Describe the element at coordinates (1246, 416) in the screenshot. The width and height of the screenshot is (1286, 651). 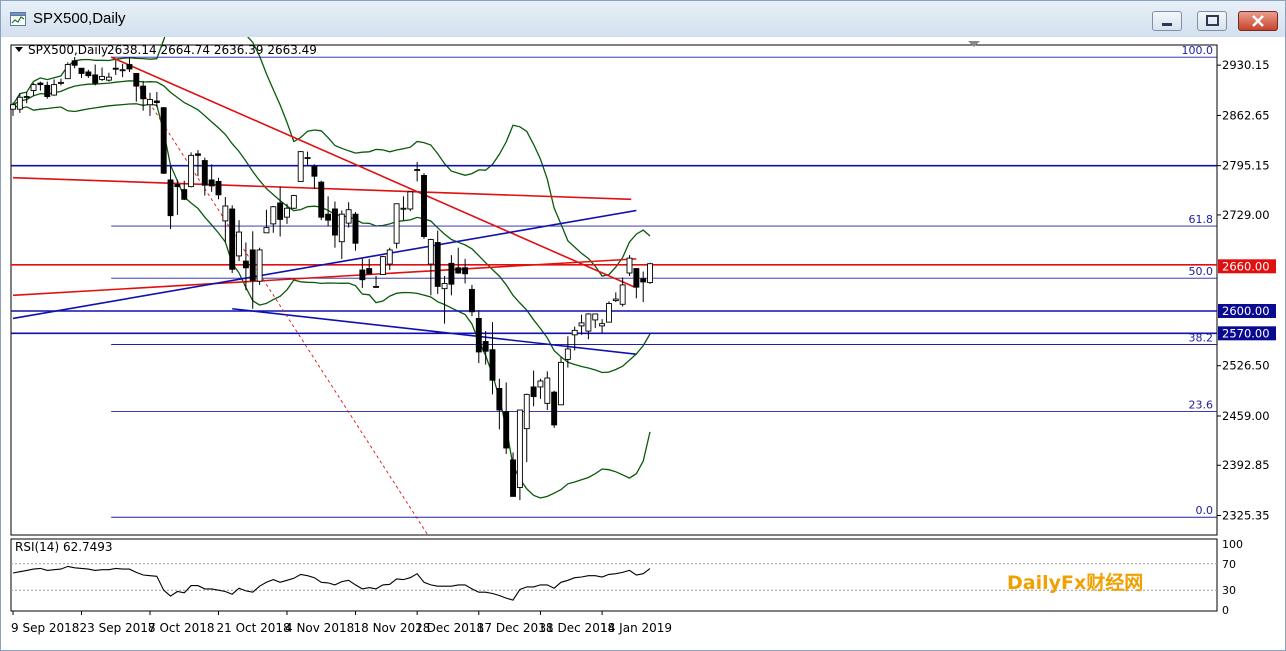
I see `price-axis-label: 2459.00` at that location.